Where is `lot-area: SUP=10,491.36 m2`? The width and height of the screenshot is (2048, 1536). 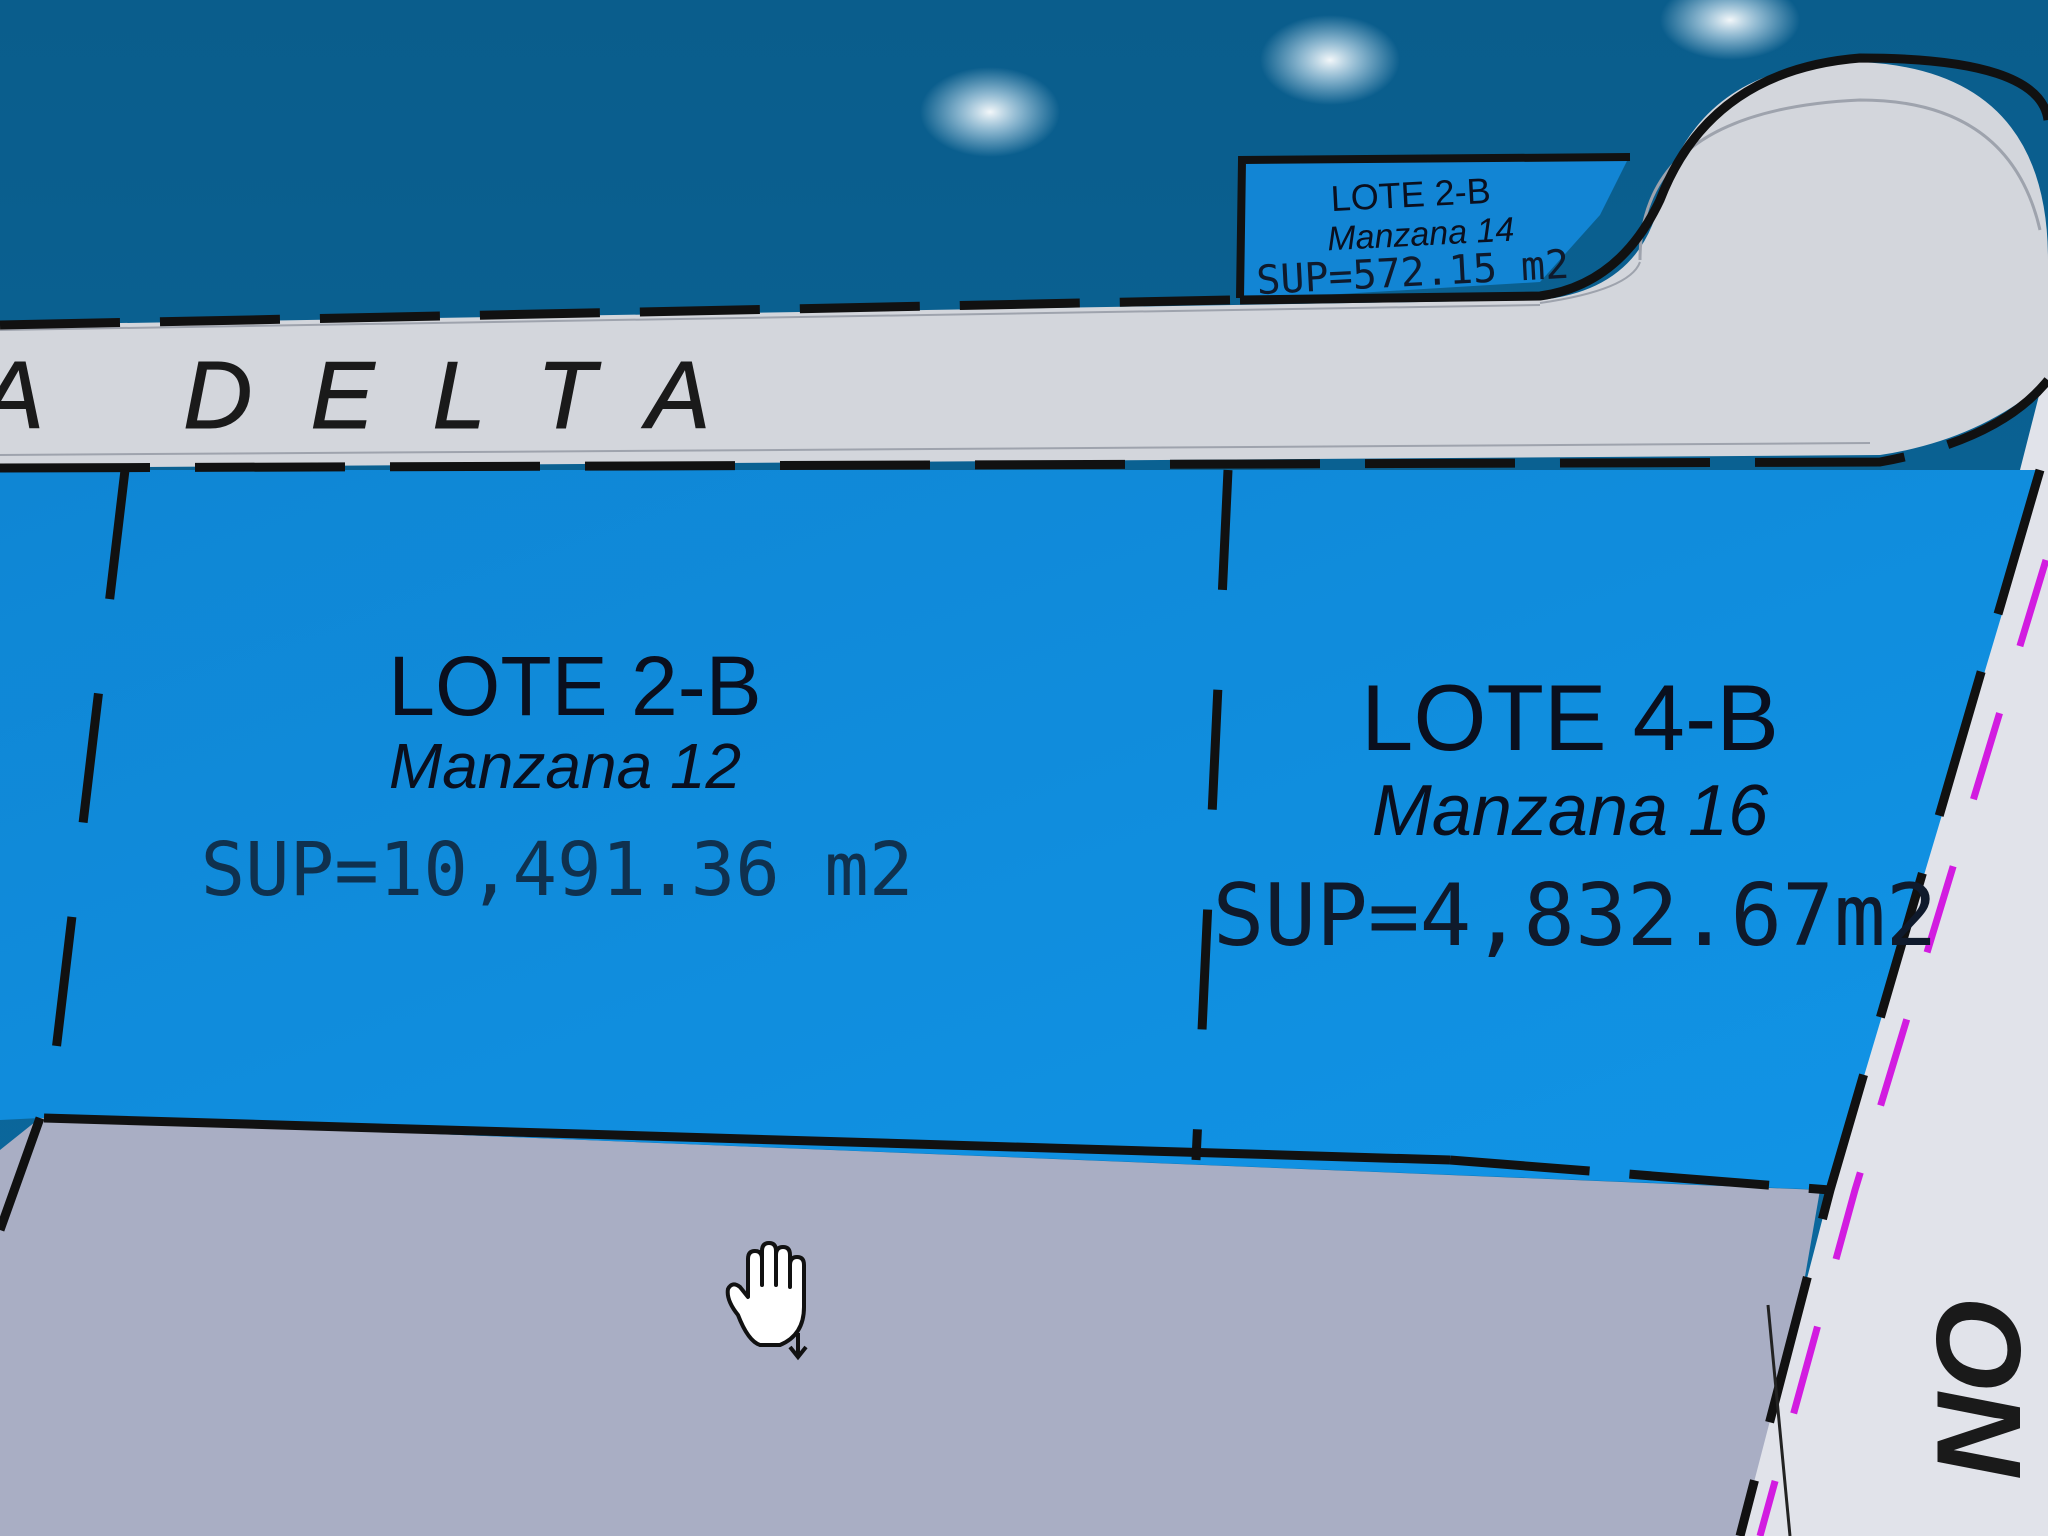 lot-area: SUP=10,491.36 m2 is located at coordinates (557, 870).